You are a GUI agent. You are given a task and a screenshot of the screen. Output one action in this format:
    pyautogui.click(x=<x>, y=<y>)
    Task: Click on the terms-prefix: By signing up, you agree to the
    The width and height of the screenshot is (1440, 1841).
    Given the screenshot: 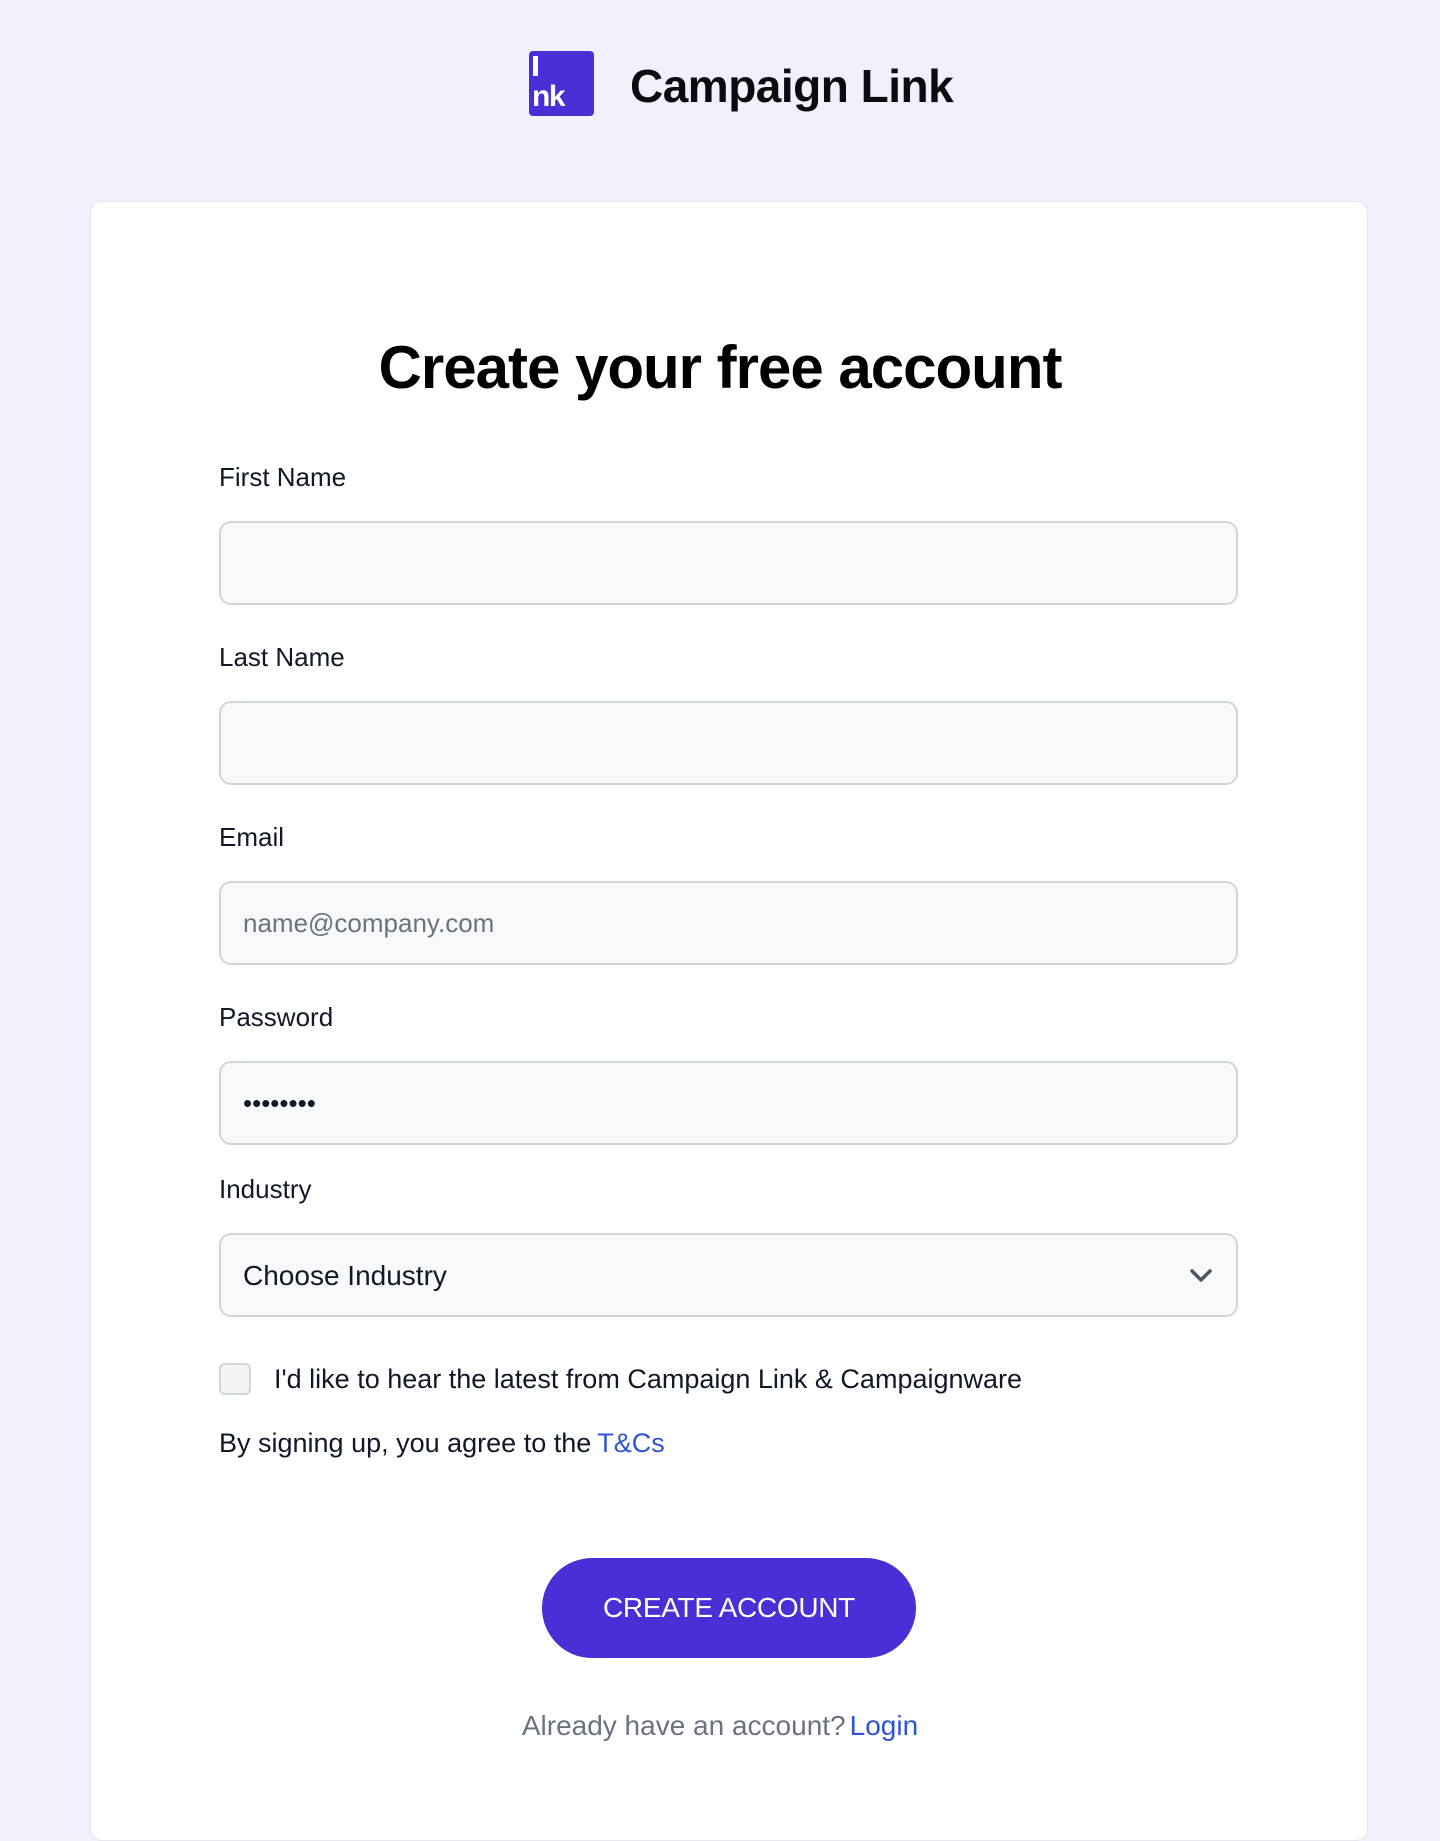 What is the action you would take?
    pyautogui.click(x=405, y=1443)
    